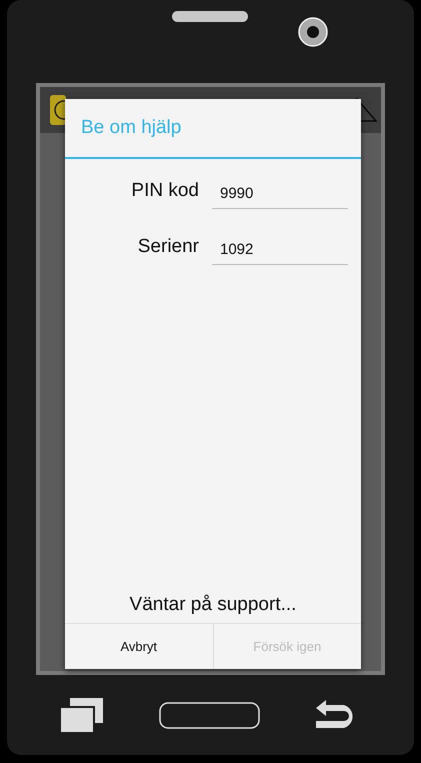 The width and height of the screenshot is (421, 763). Describe the element at coordinates (82, 715) in the screenshot. I see `recent-apps-icon` at that location.